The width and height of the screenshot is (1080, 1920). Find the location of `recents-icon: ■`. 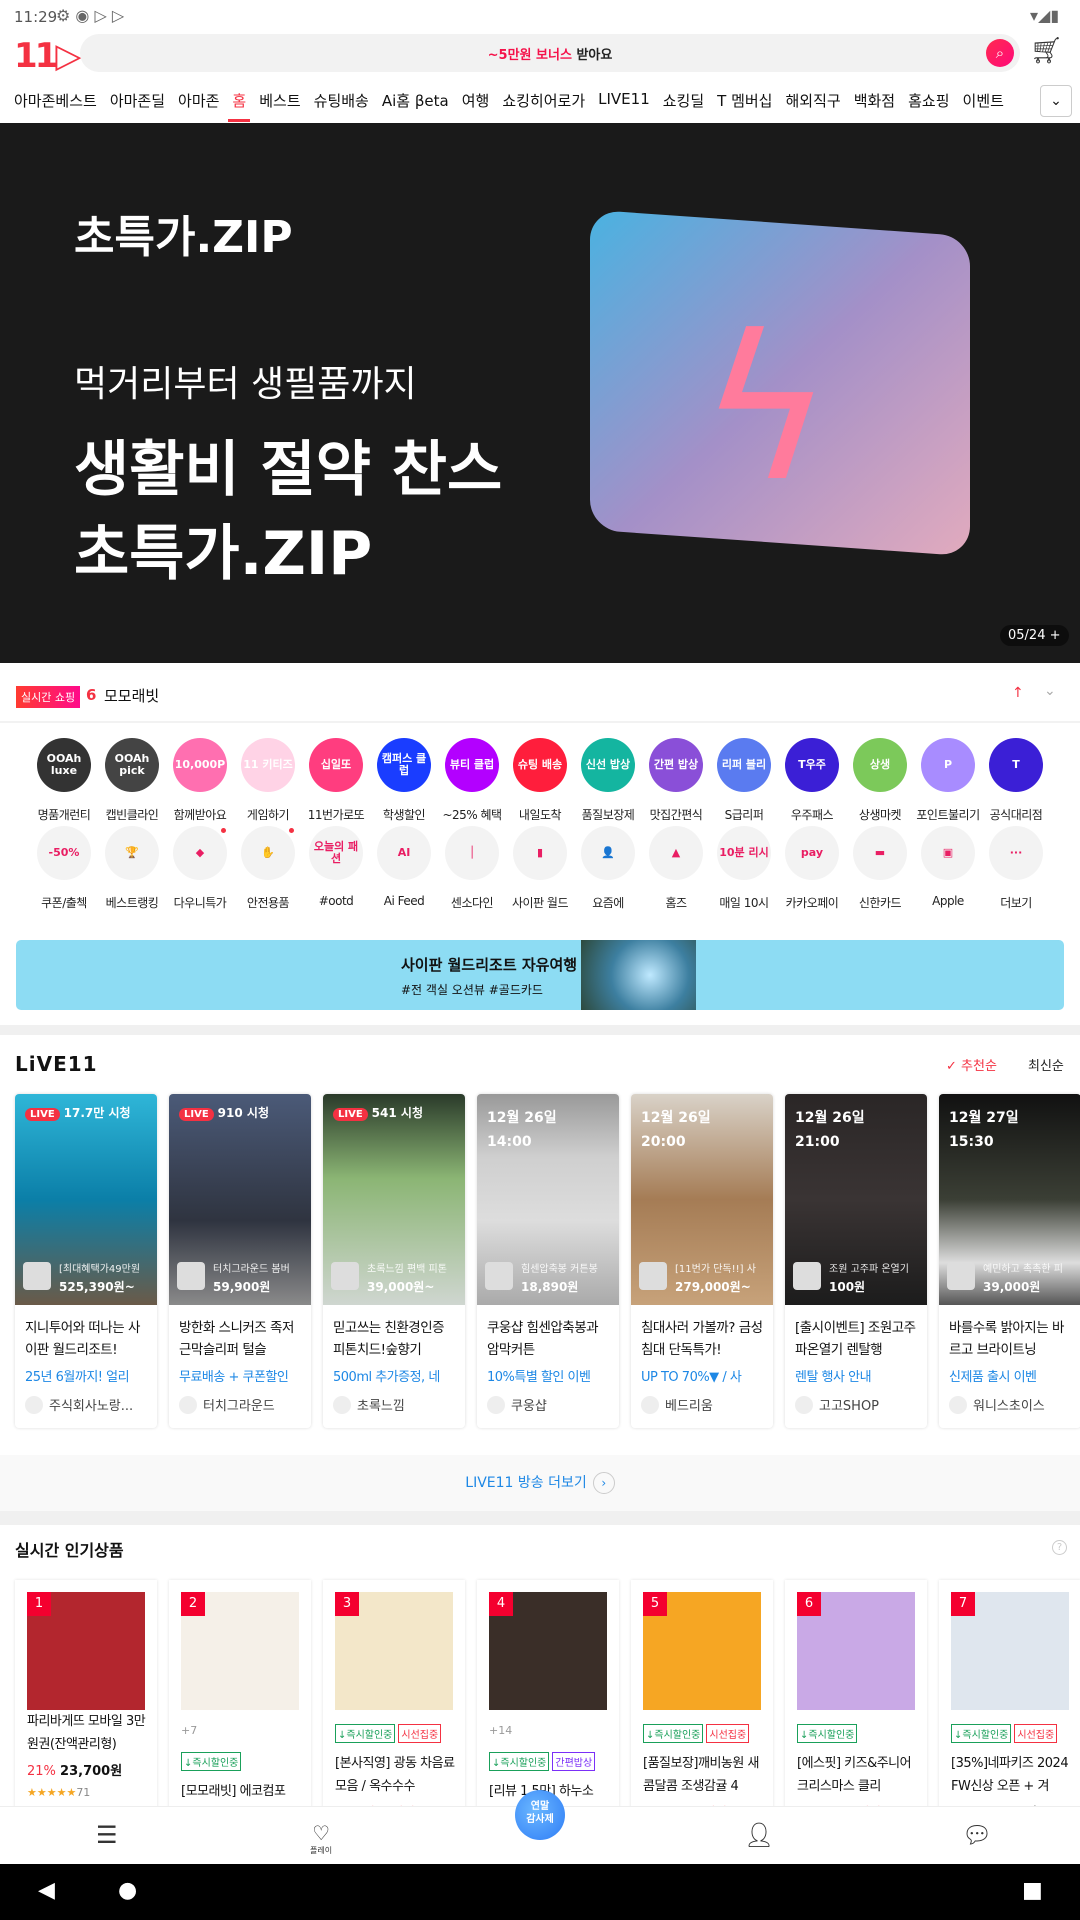

recents-icon: ■ is located at coordinates (1032, 1890).